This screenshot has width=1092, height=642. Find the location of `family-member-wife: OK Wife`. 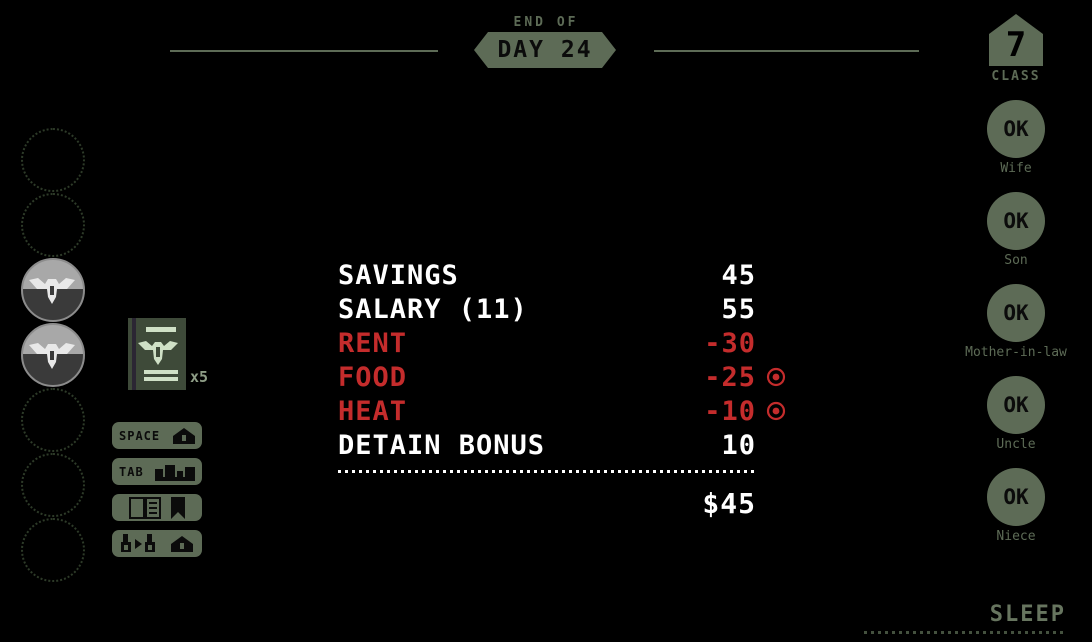

family-member-wife: OK Wife is located at coordinates (1016, 138).